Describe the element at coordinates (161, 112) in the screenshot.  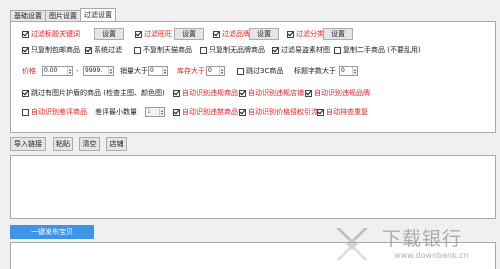
I see `bad-review-min-qty-spinner` at that location.